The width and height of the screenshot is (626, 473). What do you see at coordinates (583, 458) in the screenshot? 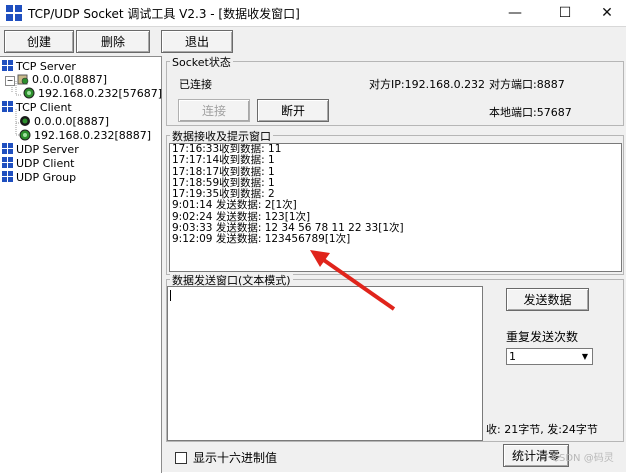
I see `watermark: CSDN @码灵` at bounding box center [583, 458].